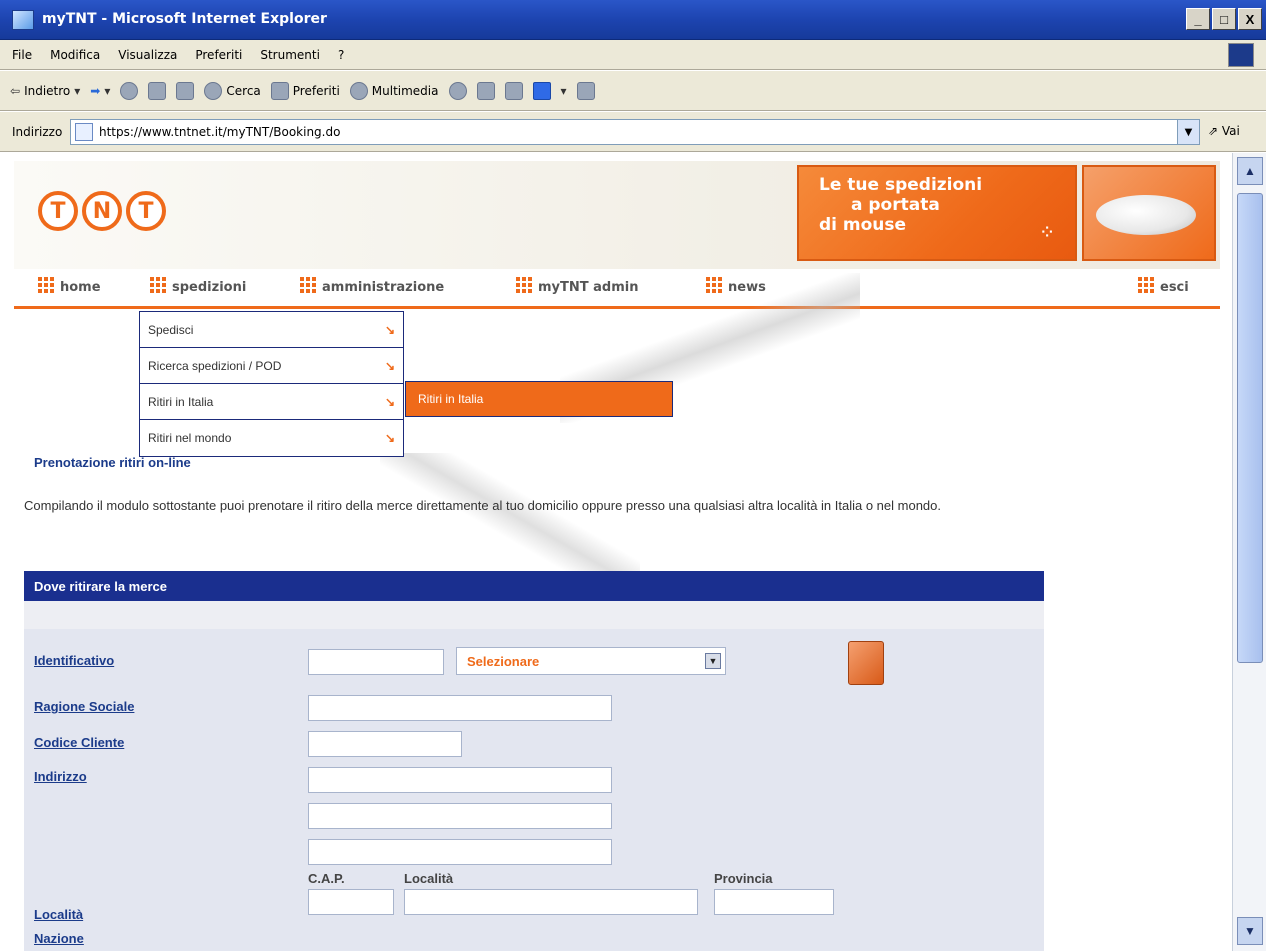 This screenshot has height=951, width=1266. I want to click on messenger-icon, so click(541, 90).